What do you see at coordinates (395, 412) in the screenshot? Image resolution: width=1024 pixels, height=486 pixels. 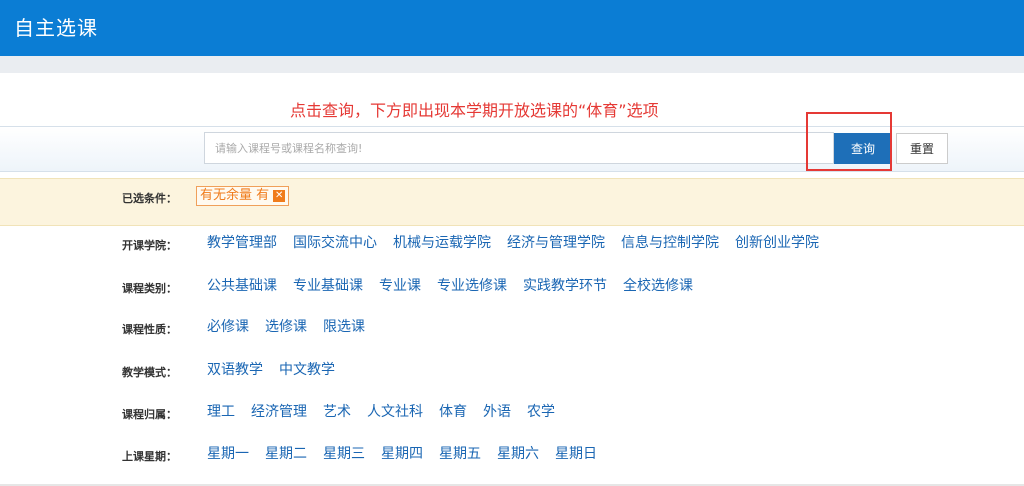 I see `filter-option: 人文社科` at bounding box center [395, 412].